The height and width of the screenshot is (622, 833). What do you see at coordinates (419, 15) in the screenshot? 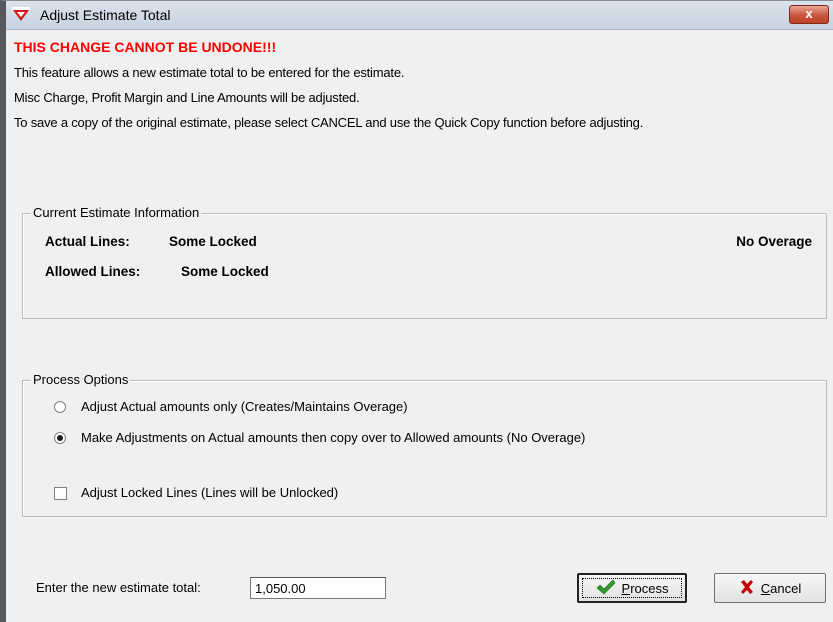
I see `title-bar: Adjust Estimate Total x` at bounding box center [419, 15].